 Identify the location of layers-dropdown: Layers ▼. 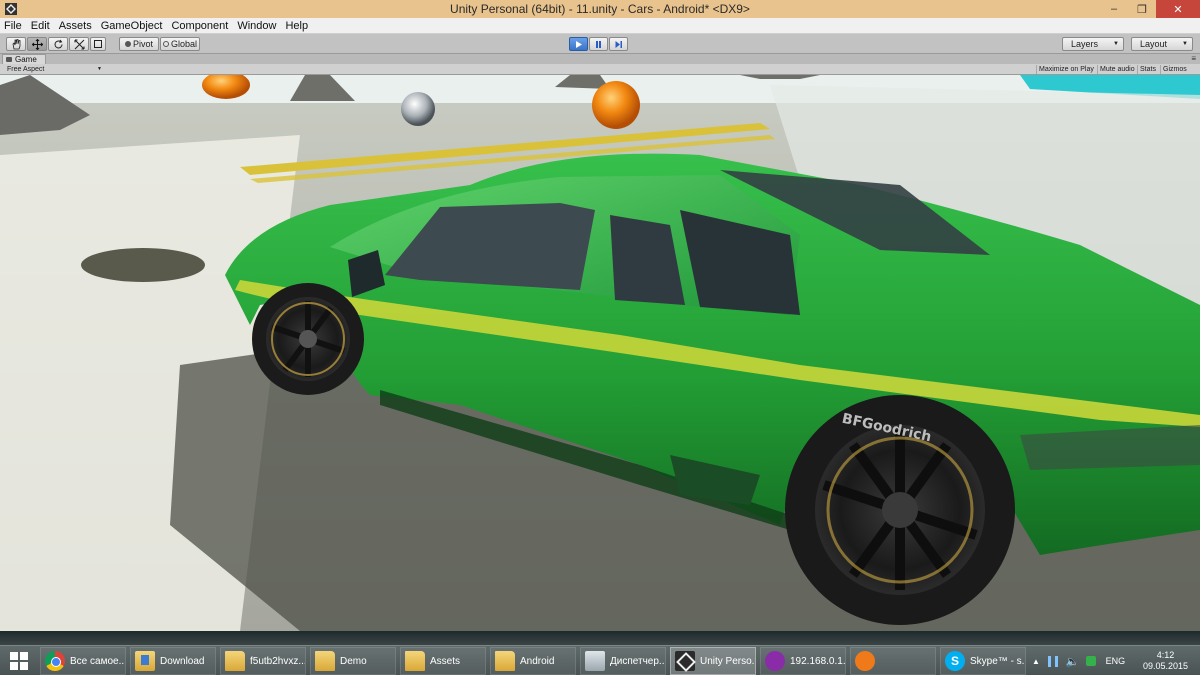
(1093, 44).